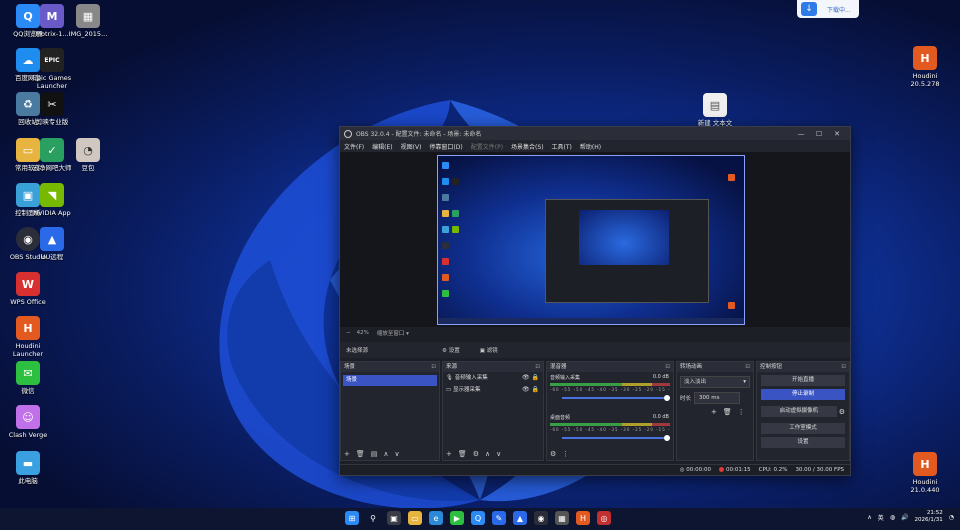 This screenshot has height=530, width=960. Describe the element at coordinates (627, 251) in the screenshot. I see `preview-nested-obs` at that location.